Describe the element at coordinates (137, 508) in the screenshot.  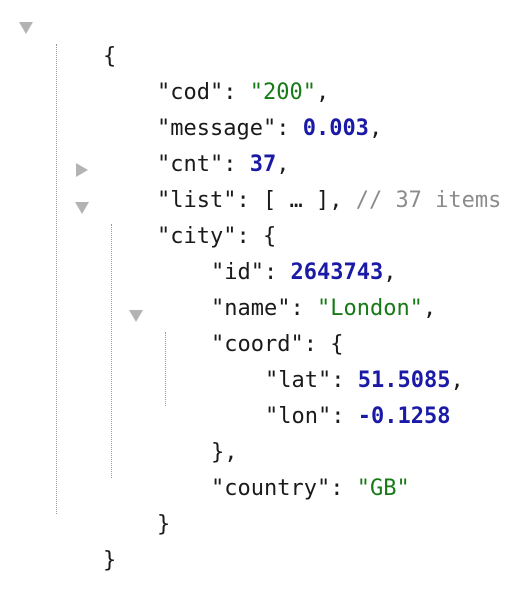
I see `city-close-line: }` at that location.